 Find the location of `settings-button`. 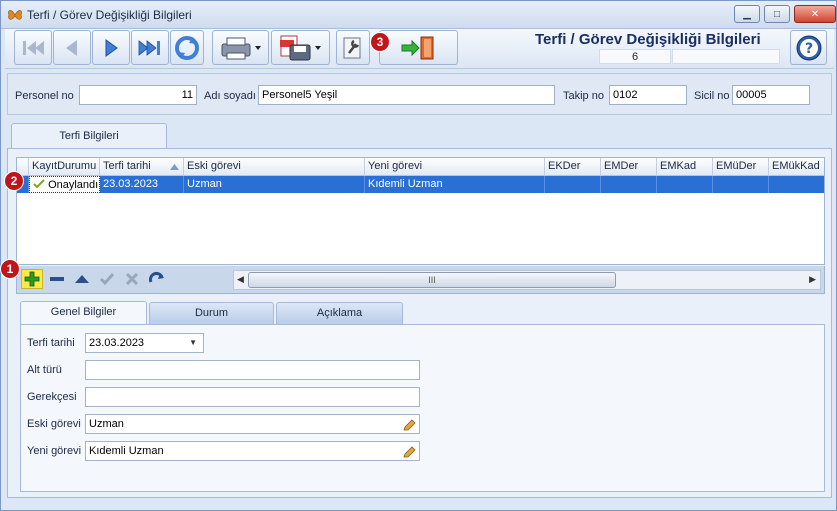

settings-button is located at coordinates (353, 47).